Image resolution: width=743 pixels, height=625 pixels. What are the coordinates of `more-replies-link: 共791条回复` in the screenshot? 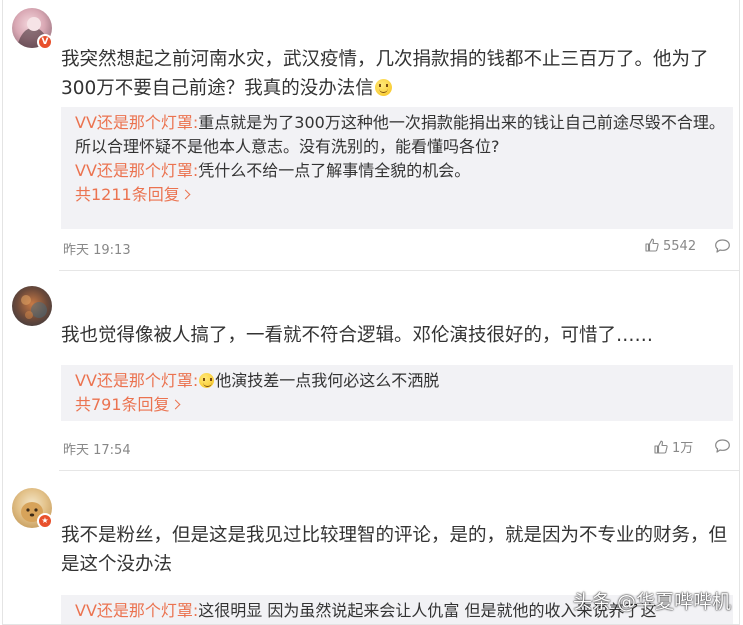 It's located at (404, 405).